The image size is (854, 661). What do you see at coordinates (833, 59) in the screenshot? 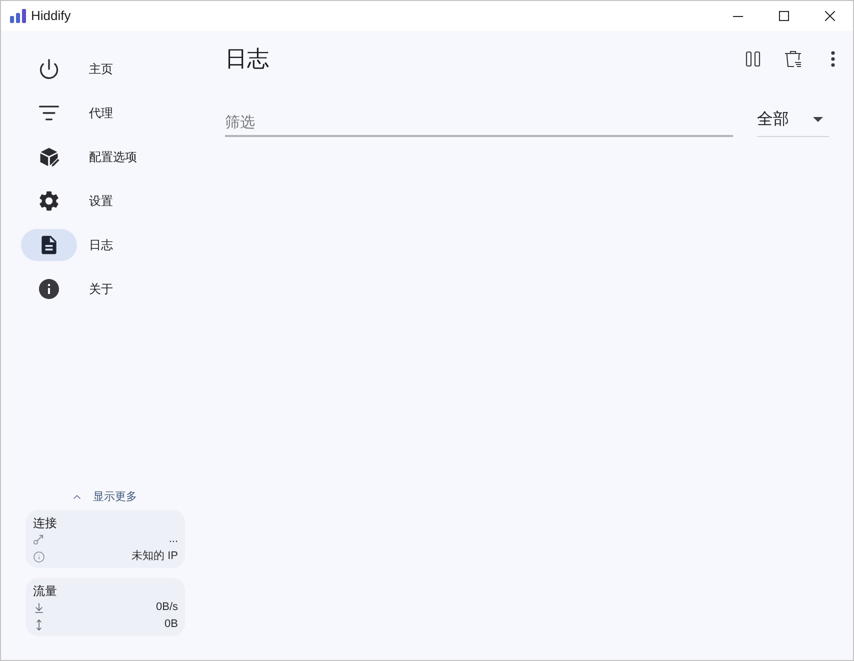
I see `more-icon` at bounding box center [833, 59].